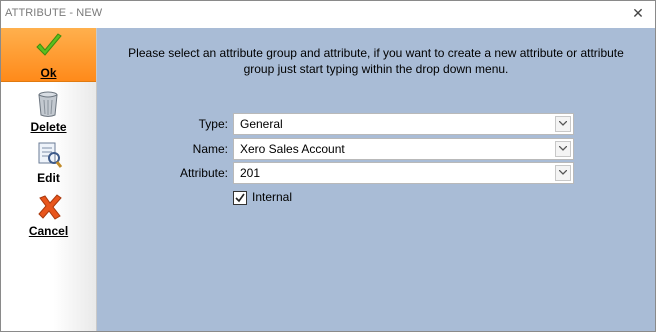 This screenshot has width=656, height=332. I want to click on name-row: Name: Xero Sales Account, so click(376, 149).